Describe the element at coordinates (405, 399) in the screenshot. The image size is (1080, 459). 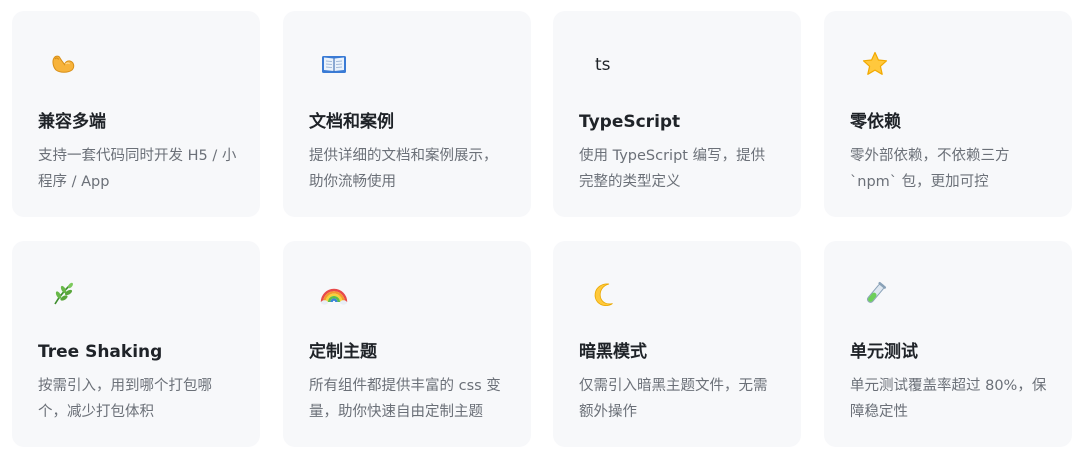
I see `feature-description: 所有组件都提供丰富的 css 变量，助你快速自由定制主题` at that location.